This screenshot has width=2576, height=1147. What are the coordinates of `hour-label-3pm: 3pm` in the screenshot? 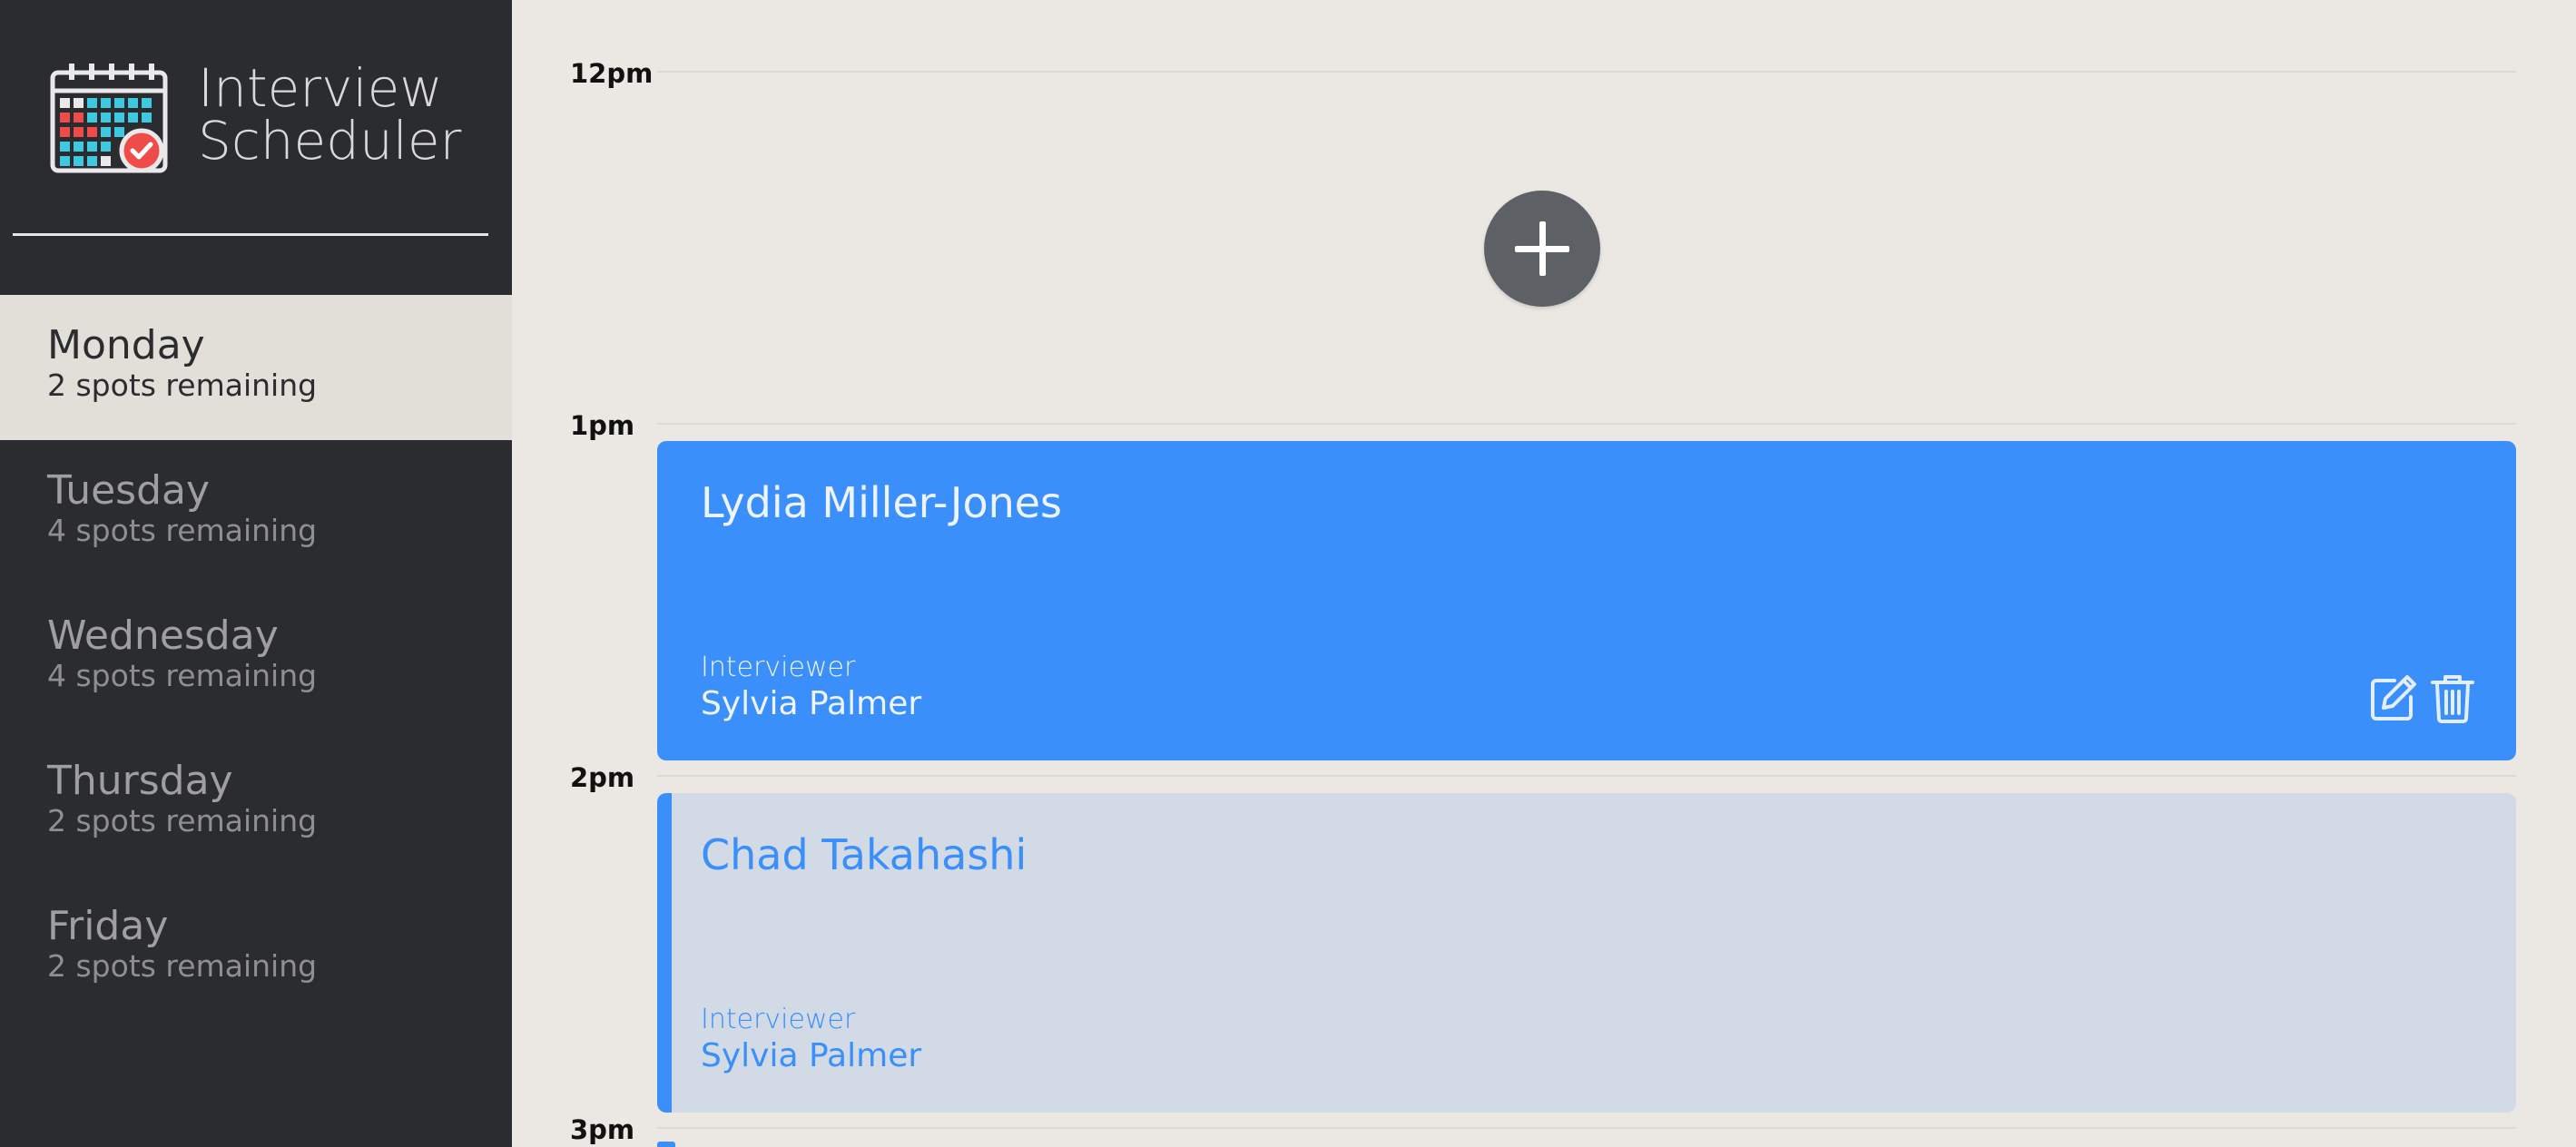 It's located at (602, 1129).